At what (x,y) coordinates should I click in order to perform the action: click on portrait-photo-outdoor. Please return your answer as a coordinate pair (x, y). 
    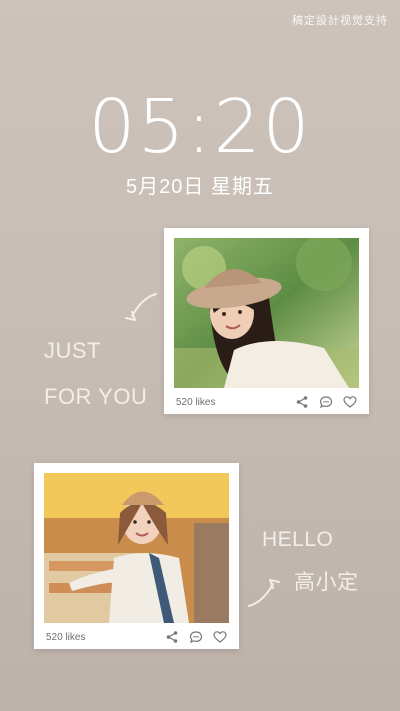
    Looking at the image, I should click on (266, 313).